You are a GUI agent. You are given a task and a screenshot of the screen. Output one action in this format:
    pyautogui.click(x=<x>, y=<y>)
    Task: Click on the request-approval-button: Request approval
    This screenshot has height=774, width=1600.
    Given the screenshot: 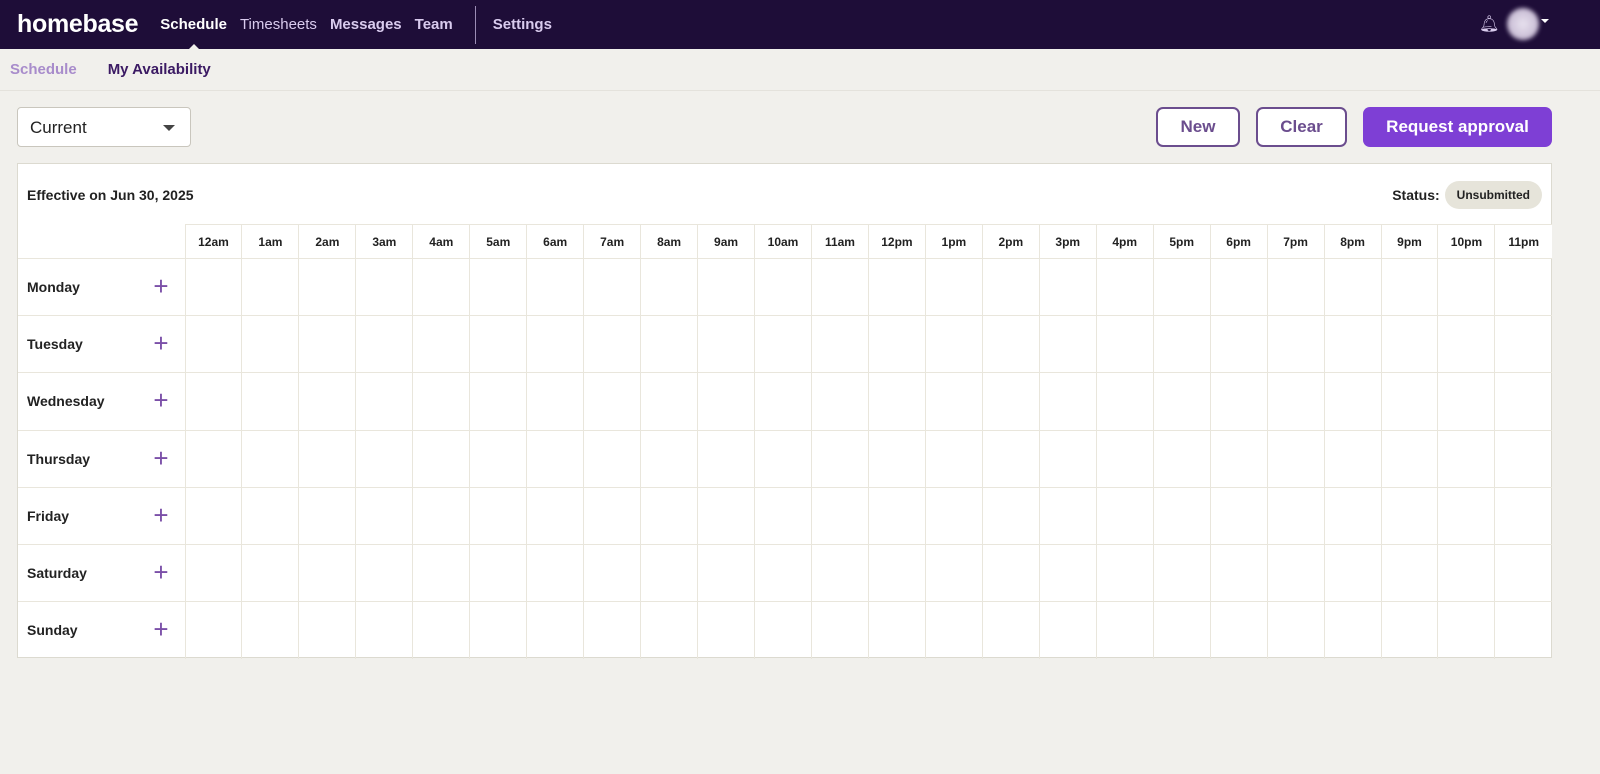 What is the action you would take?
    pyautogui.click(x=1457, y=127)
    